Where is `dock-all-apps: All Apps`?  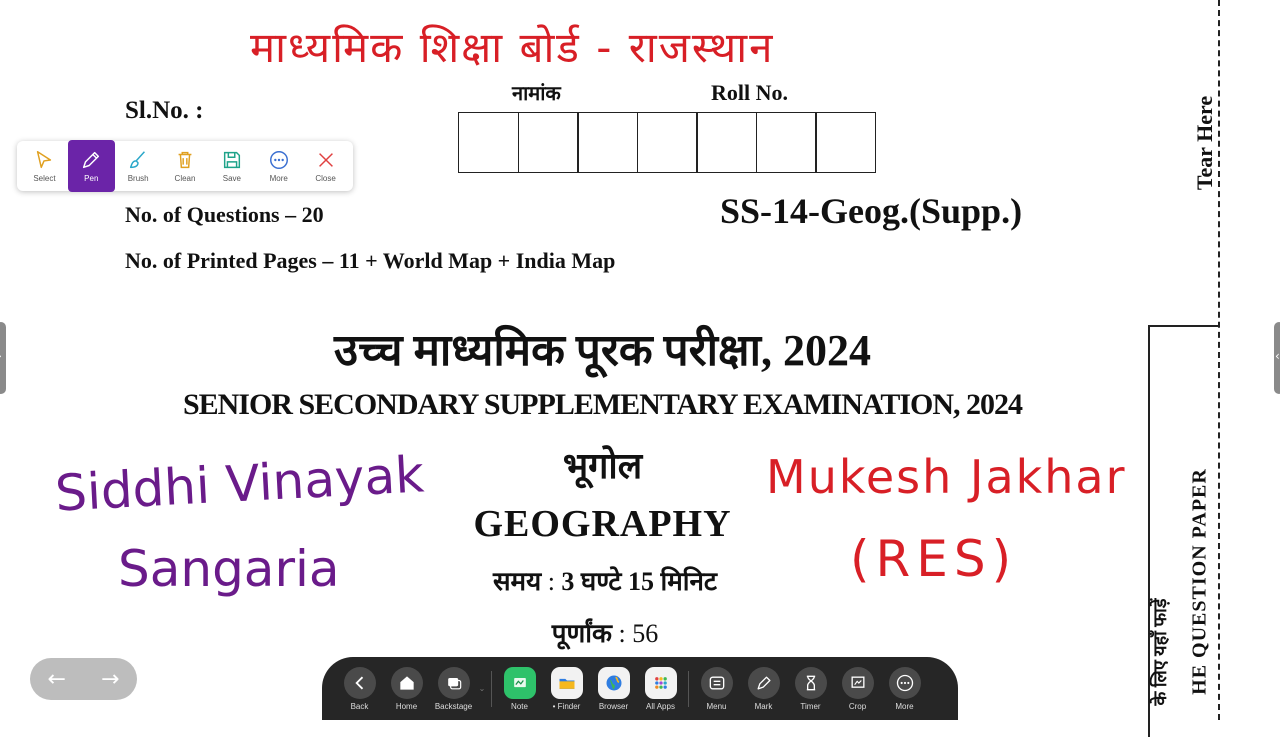 dock-all-apps: All Apps is located at coordinates (660, 688).